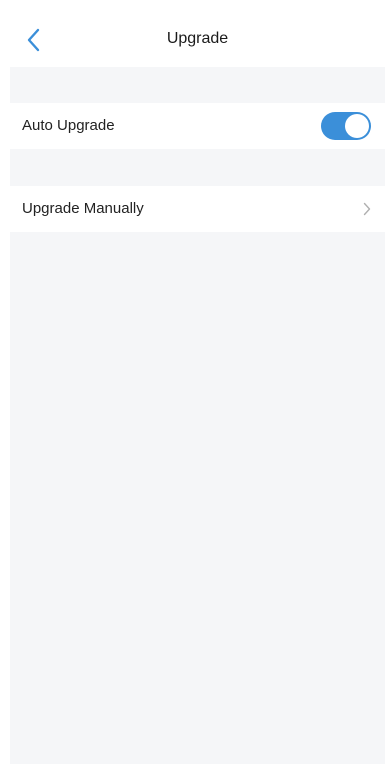 The height and width of the screenshot is (764, 385). I want to click on toggle-knob, so click(357, 126).